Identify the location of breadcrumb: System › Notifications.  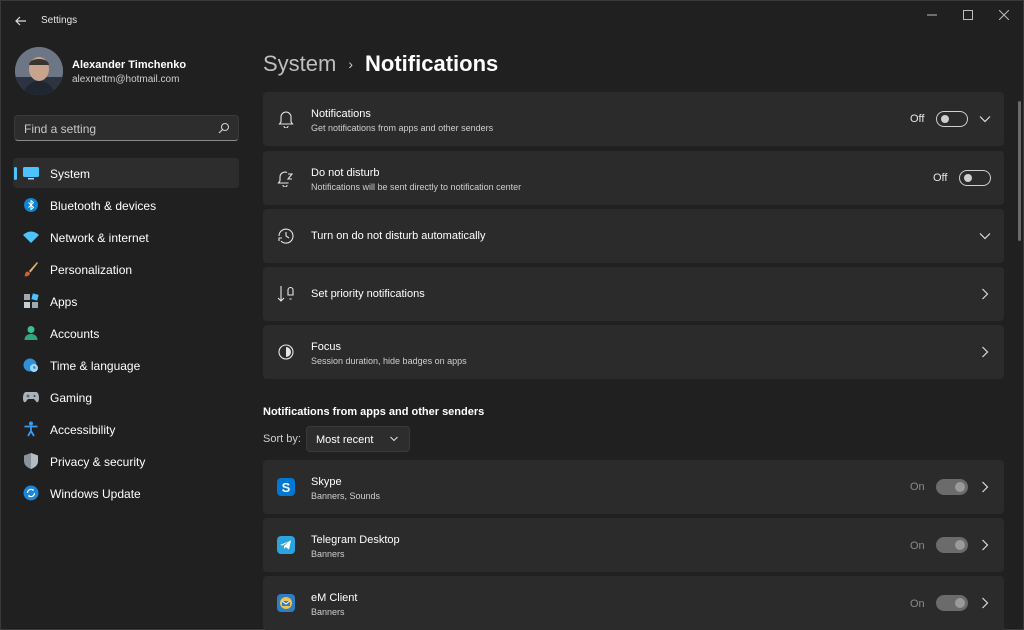
(380, 64).